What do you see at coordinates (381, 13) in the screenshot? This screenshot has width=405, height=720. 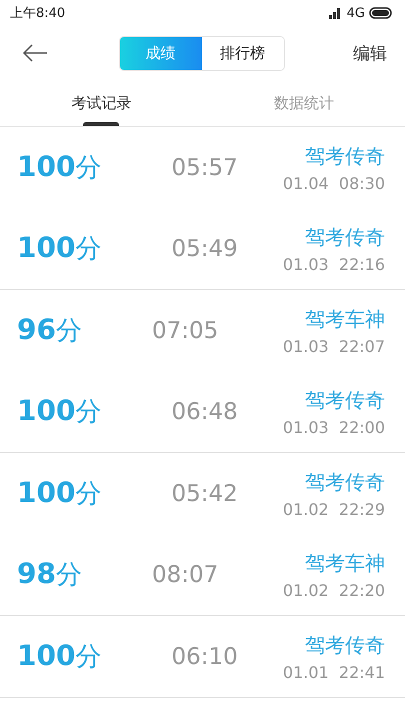 I see `battery-icon` at bounding box center [381, 13].